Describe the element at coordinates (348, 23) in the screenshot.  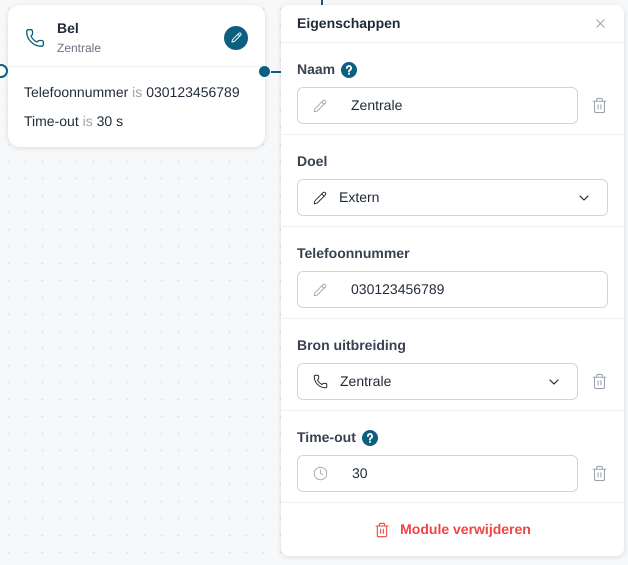
I see `panel-title: Eigenschappen` at that location.